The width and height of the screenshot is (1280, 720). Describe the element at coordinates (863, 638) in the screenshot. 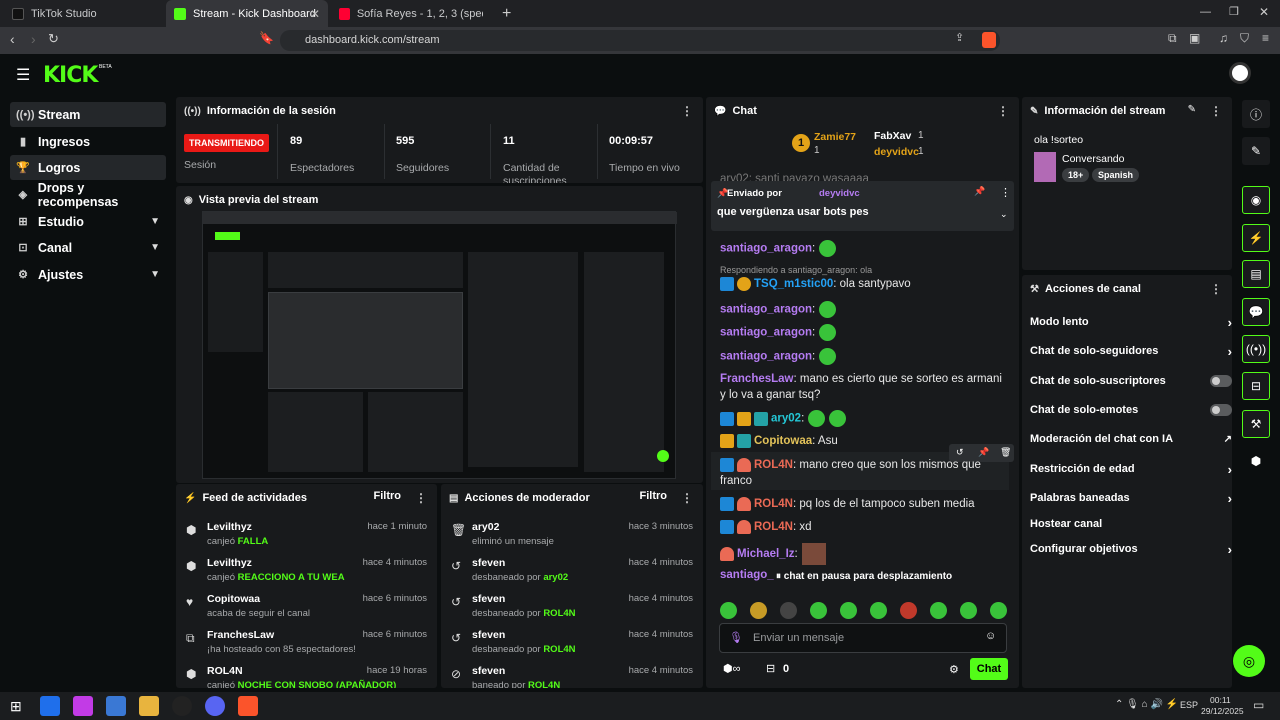

I see `chat-input: 🎙 Enviar un mensaje ☺` at that location.